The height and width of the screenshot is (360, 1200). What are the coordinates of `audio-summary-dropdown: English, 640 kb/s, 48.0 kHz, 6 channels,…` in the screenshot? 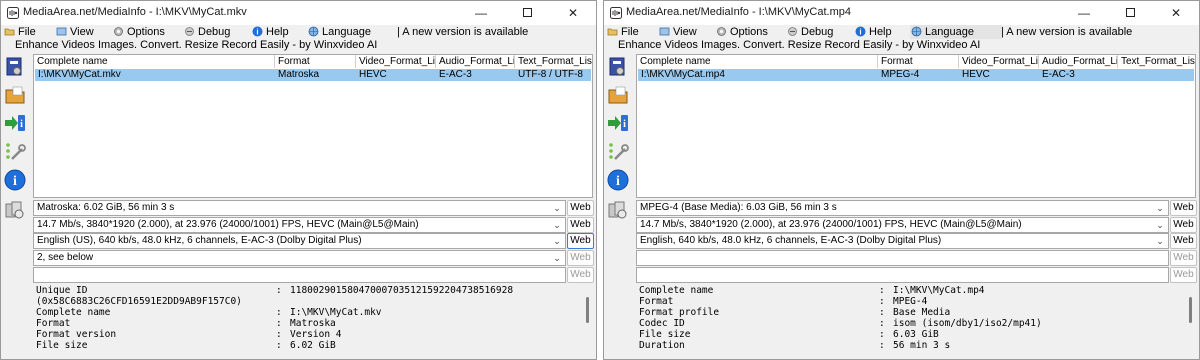 It's located at (902, 241).